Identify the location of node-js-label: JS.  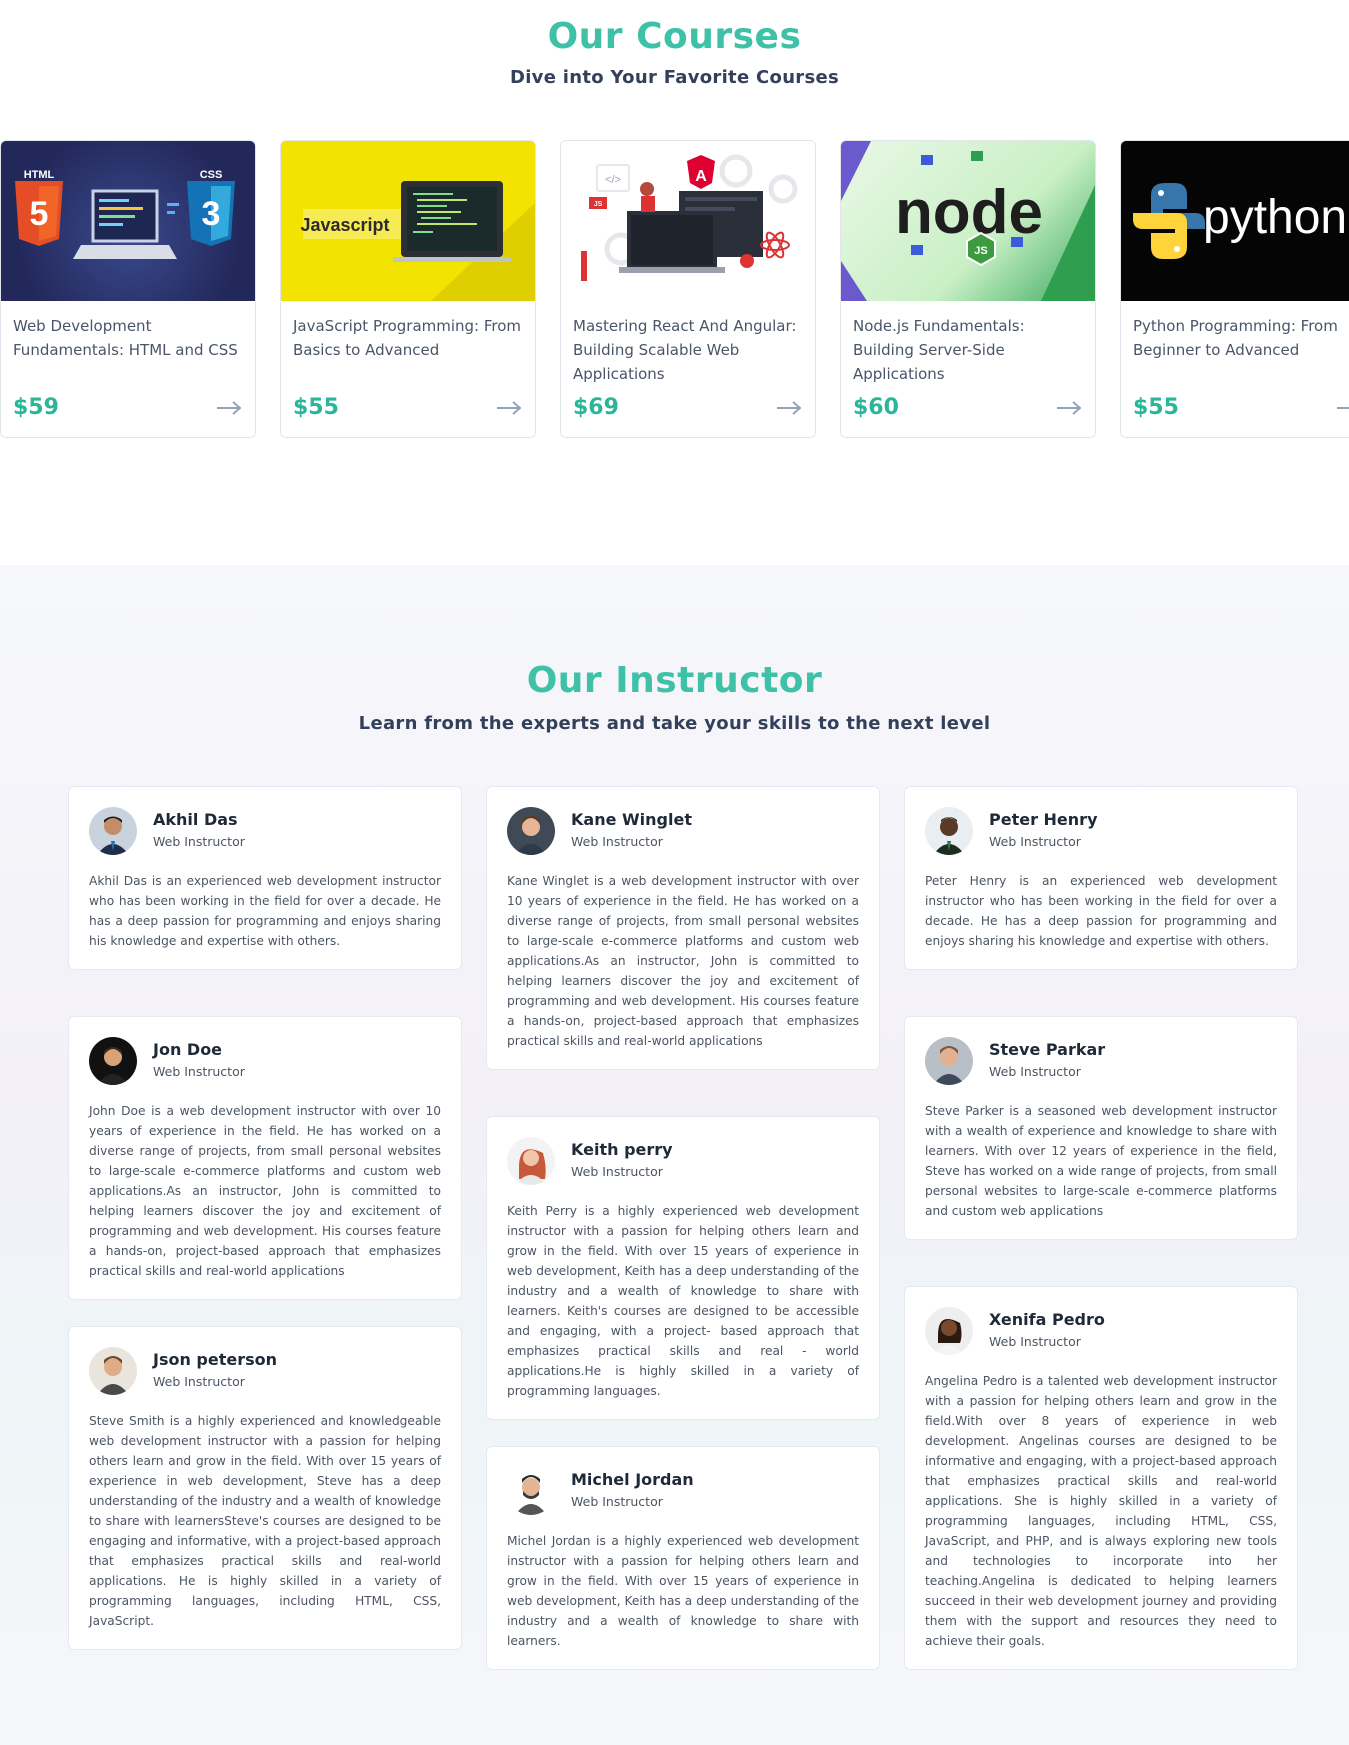
(980, 251).